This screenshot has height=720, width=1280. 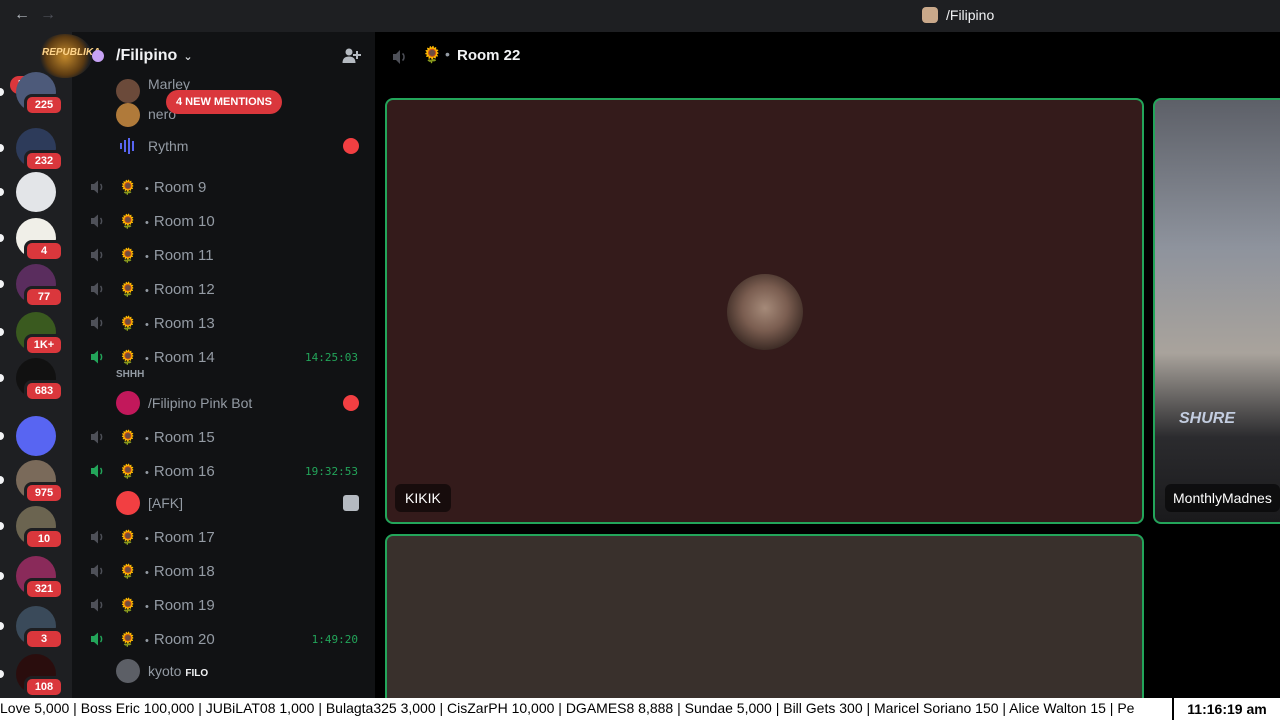 I want to click on new-mentions-pill: 4 NEW MENTIONS, so click(x=224, y=102).